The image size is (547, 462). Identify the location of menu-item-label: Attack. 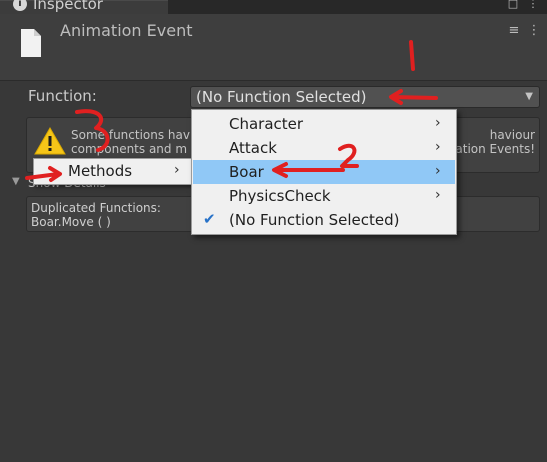
(253, 148).